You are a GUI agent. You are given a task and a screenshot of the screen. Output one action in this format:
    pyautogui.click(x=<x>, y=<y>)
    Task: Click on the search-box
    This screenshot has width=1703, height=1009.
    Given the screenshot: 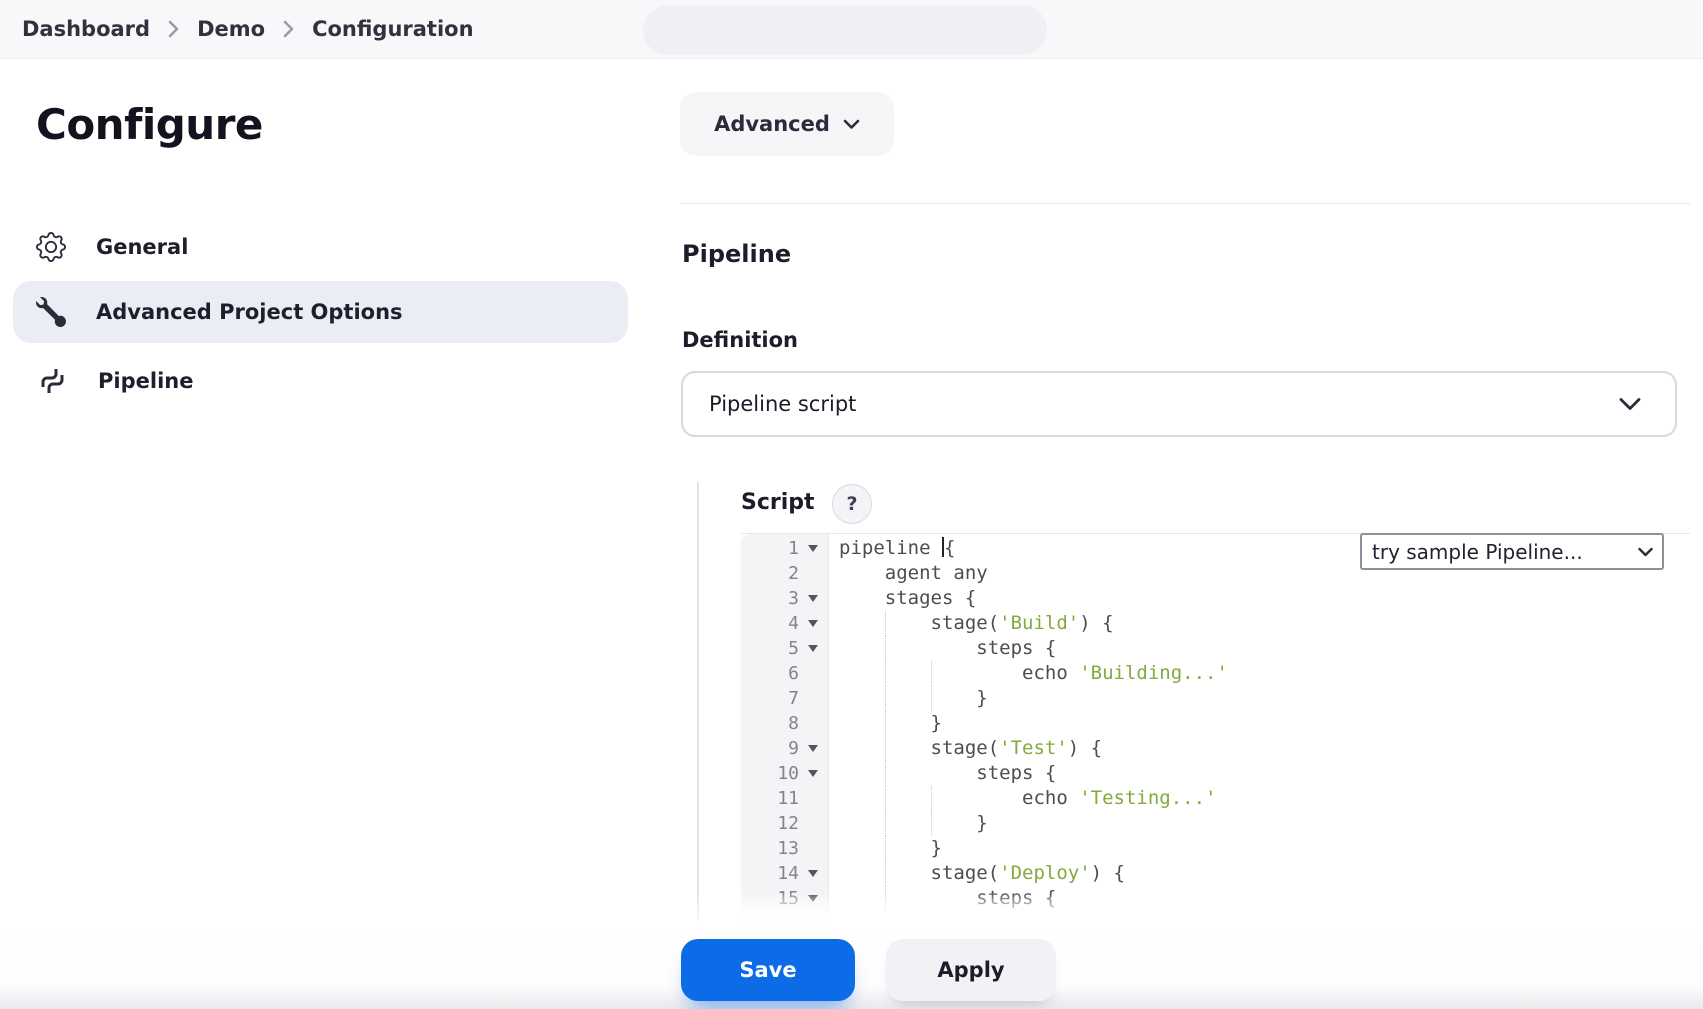 What is the action you would take?
    pyautogui.click(x=845, y=30)
    